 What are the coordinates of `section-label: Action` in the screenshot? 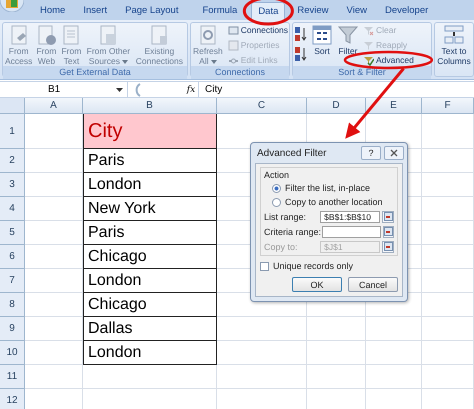 It's located at (277, 175).